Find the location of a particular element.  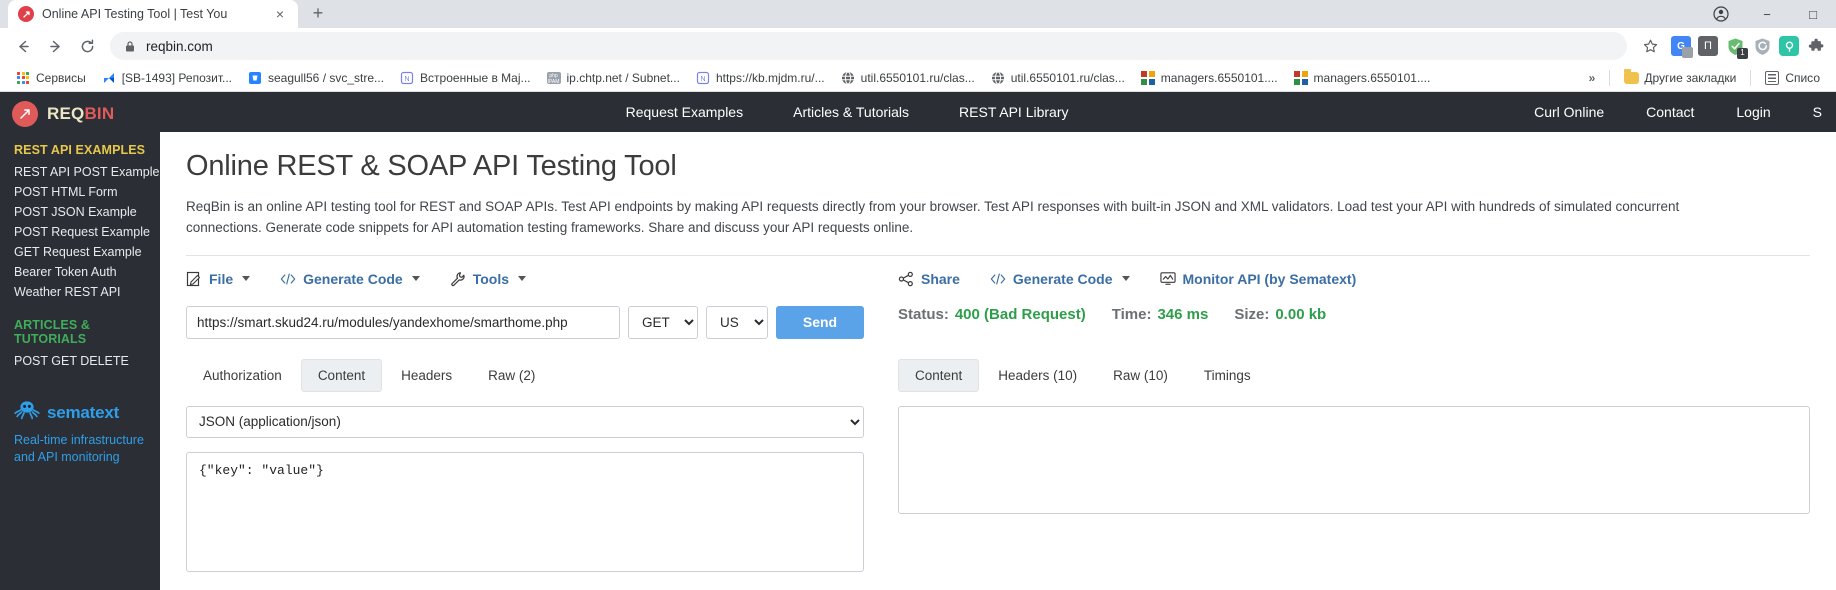

ghostery-extension-icon is located at coordinates (1762, 46).